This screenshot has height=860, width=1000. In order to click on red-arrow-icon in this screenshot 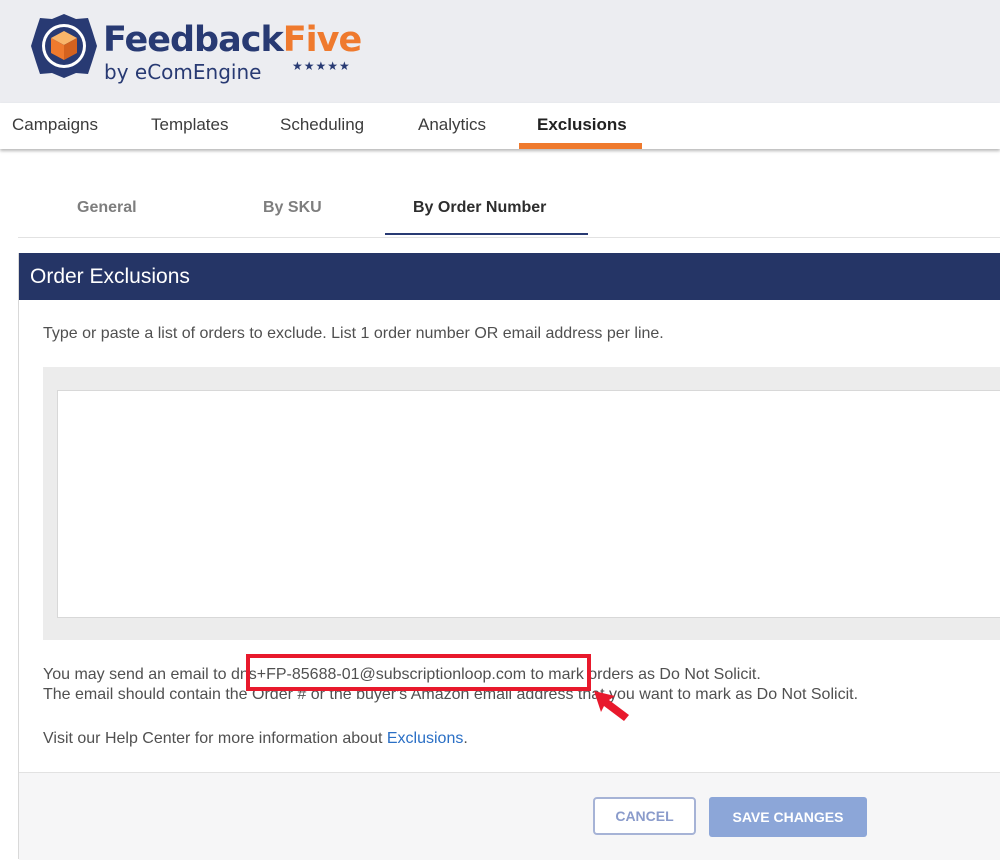, I will do `click(611, 706)`.